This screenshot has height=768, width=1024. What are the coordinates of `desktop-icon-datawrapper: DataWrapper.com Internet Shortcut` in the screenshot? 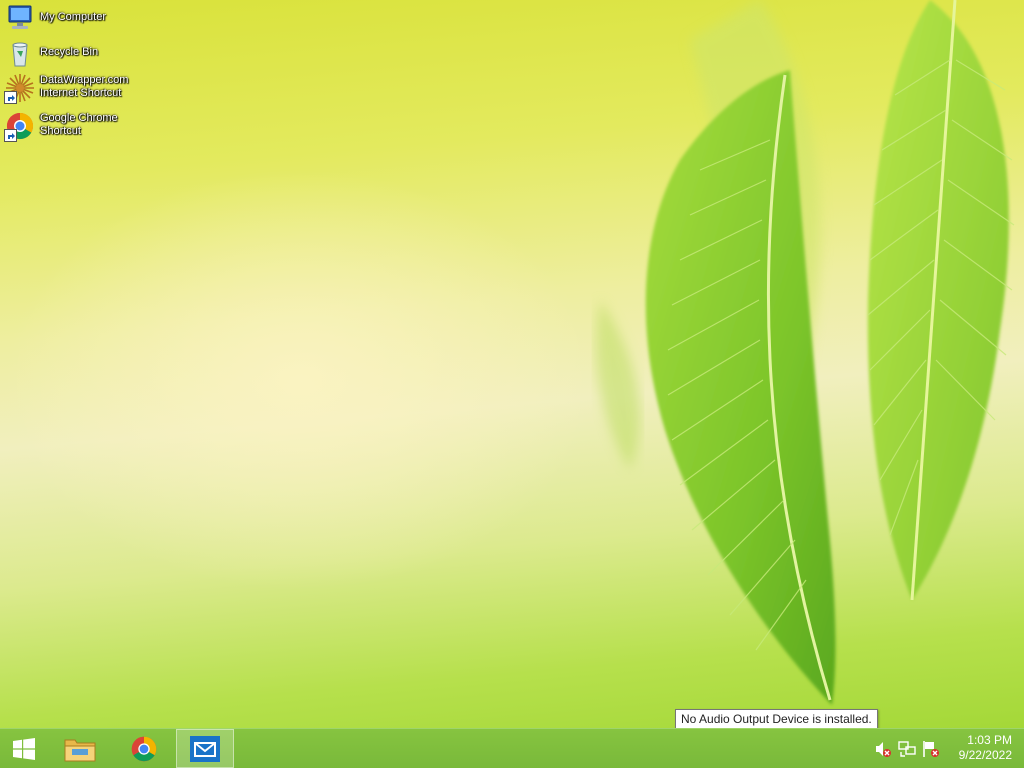 It's located at (70, 89).